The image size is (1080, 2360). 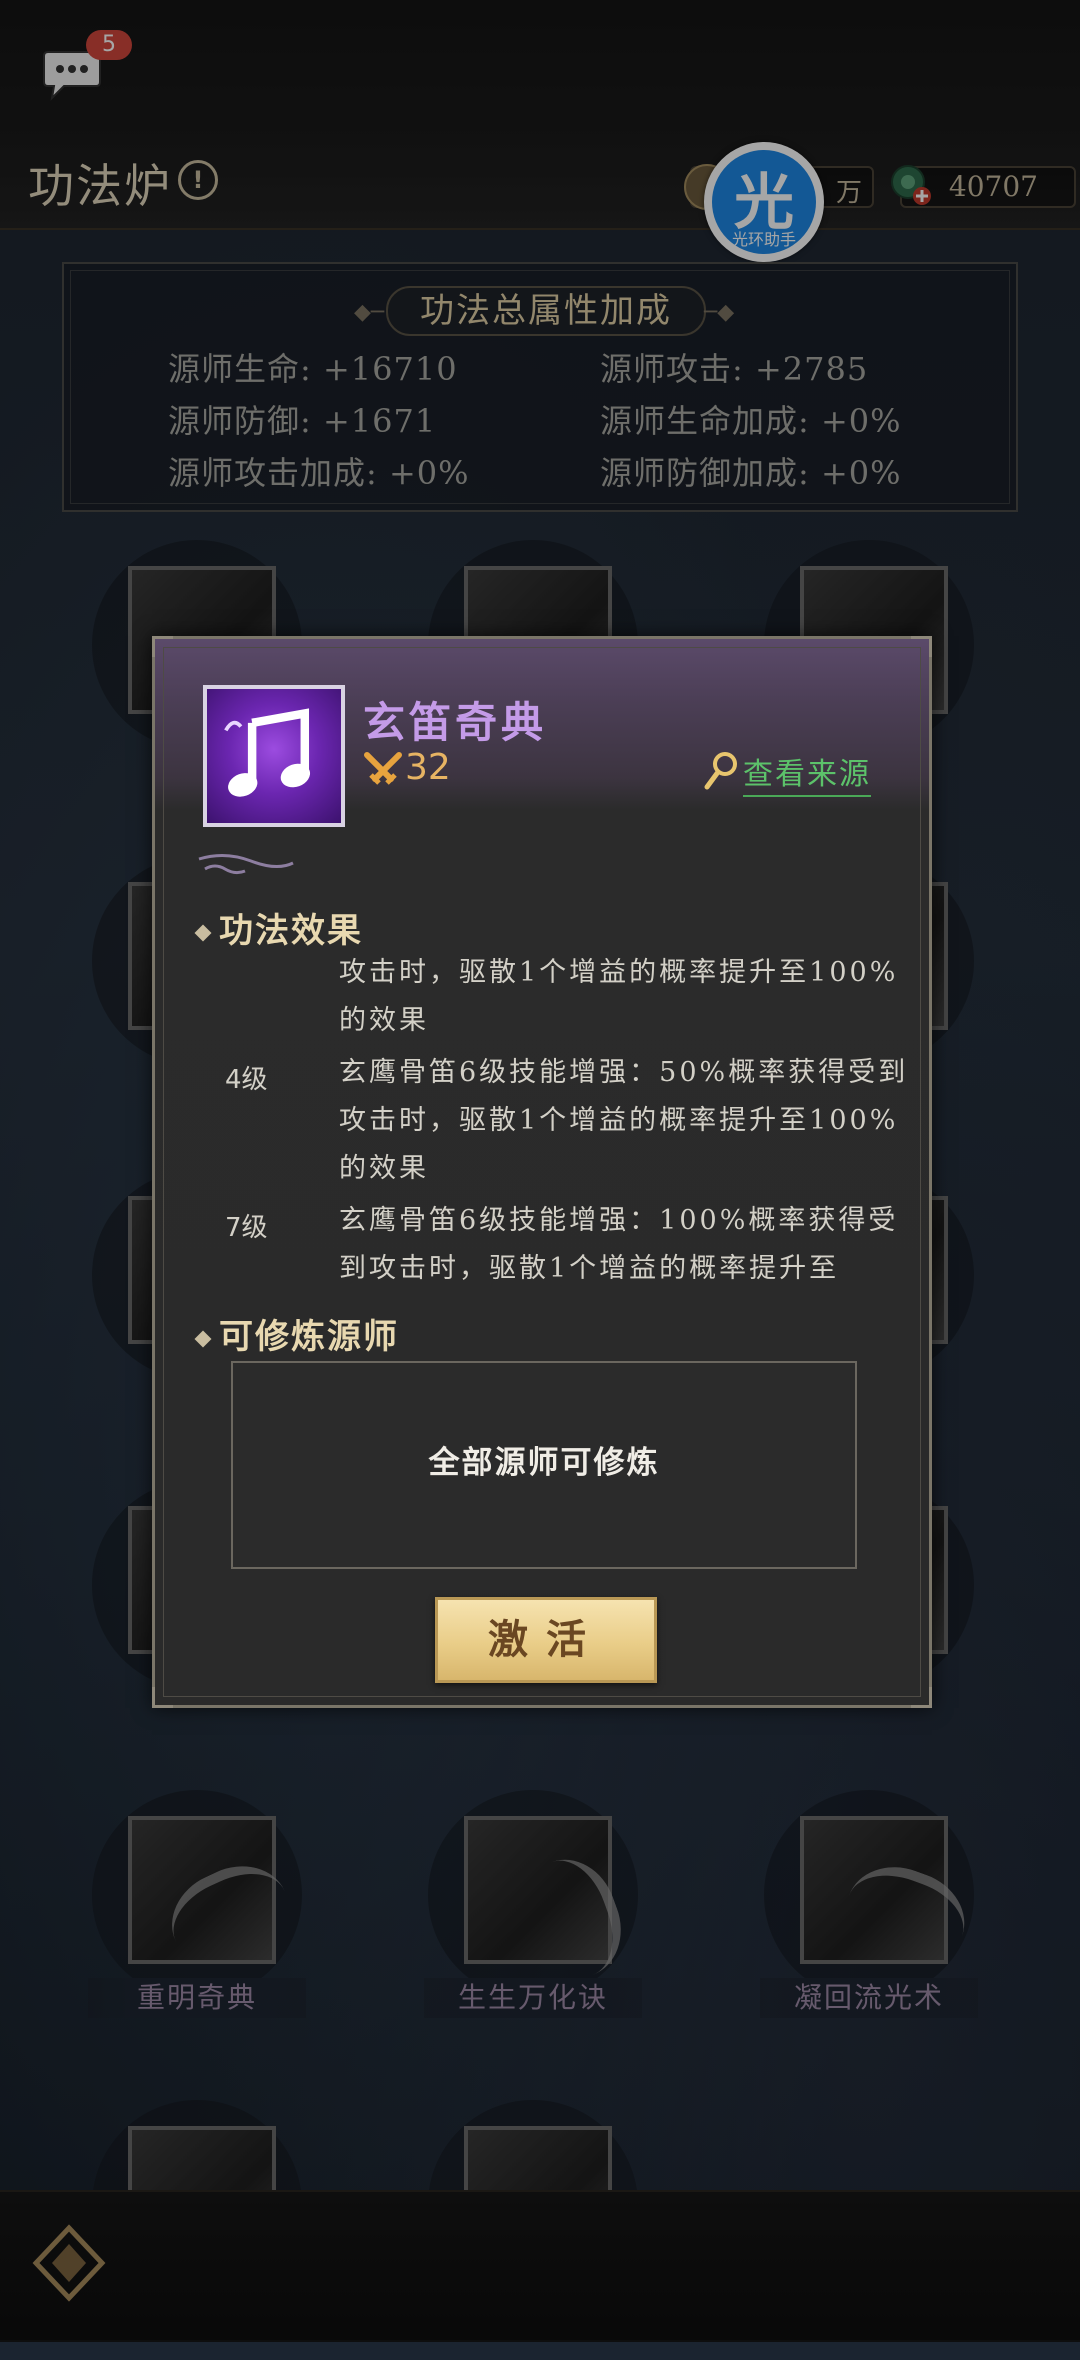 What do you see at coordinates (455, 722) in the screenshot?
I see `skill-name: 玄笛奇典` at bounding box center [455, 722].